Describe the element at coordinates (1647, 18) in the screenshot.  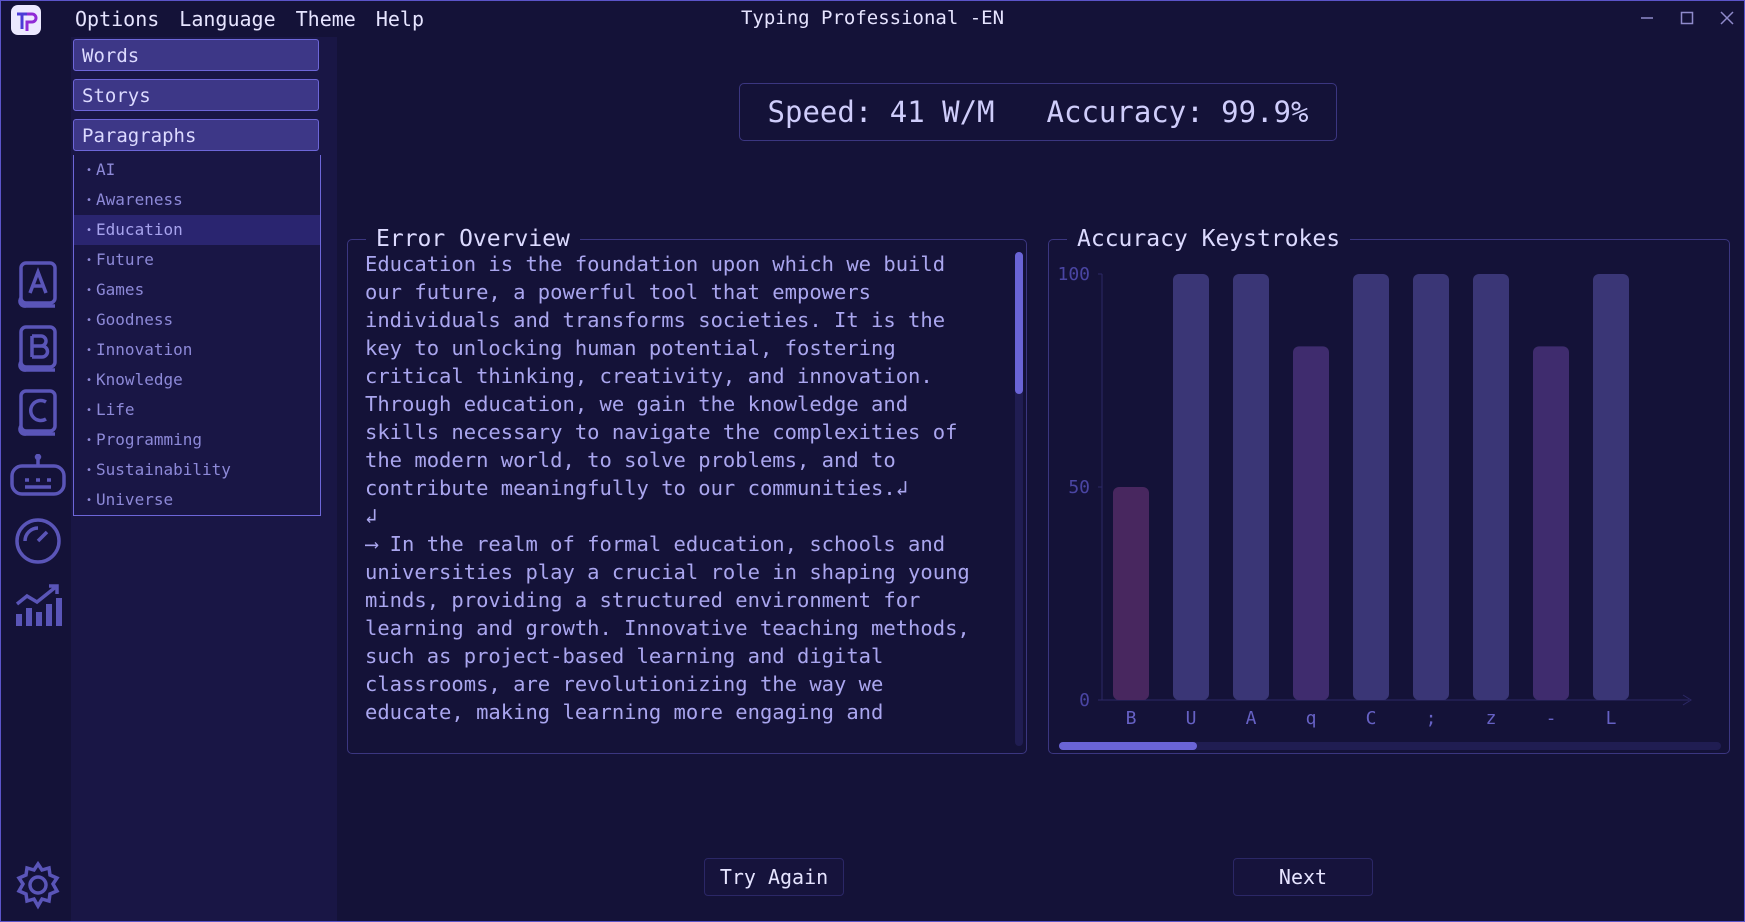
I see `minimize-icon` at that location.